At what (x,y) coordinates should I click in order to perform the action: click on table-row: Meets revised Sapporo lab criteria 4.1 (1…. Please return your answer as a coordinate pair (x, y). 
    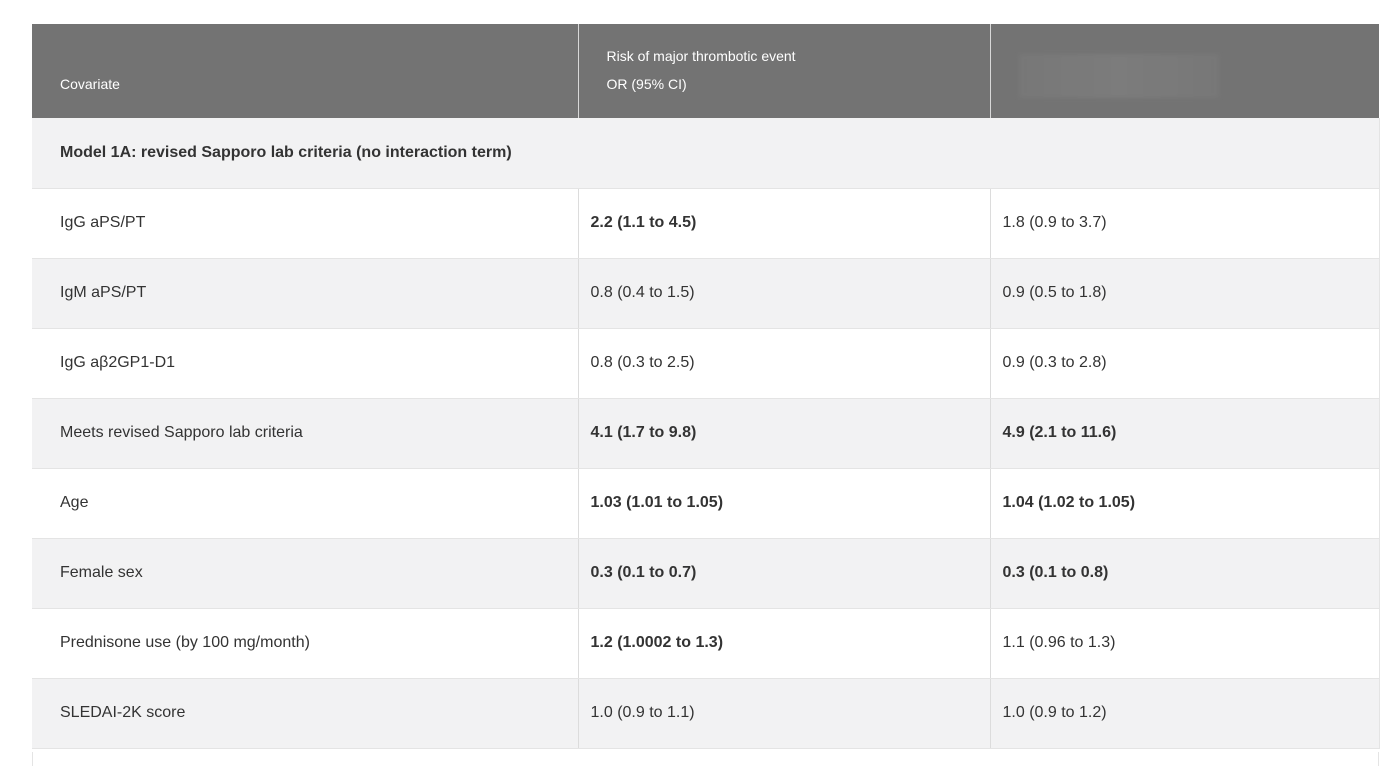
    Looking at the image, I should click on (706, 433).